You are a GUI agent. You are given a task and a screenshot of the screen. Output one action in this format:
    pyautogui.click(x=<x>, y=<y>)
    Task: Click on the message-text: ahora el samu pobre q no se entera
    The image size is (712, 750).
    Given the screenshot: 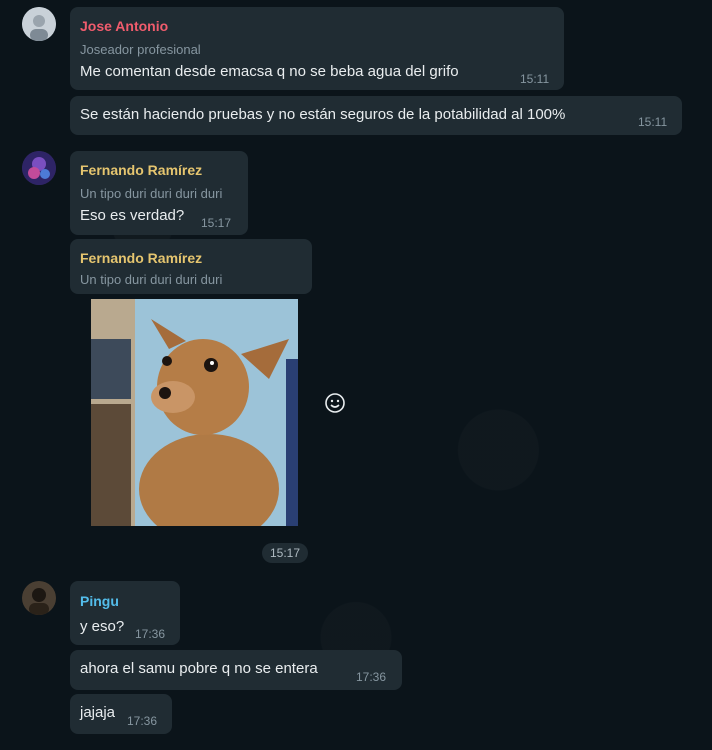 What is the action you would take?
    pyautogui.click(x=199, y=668)
    